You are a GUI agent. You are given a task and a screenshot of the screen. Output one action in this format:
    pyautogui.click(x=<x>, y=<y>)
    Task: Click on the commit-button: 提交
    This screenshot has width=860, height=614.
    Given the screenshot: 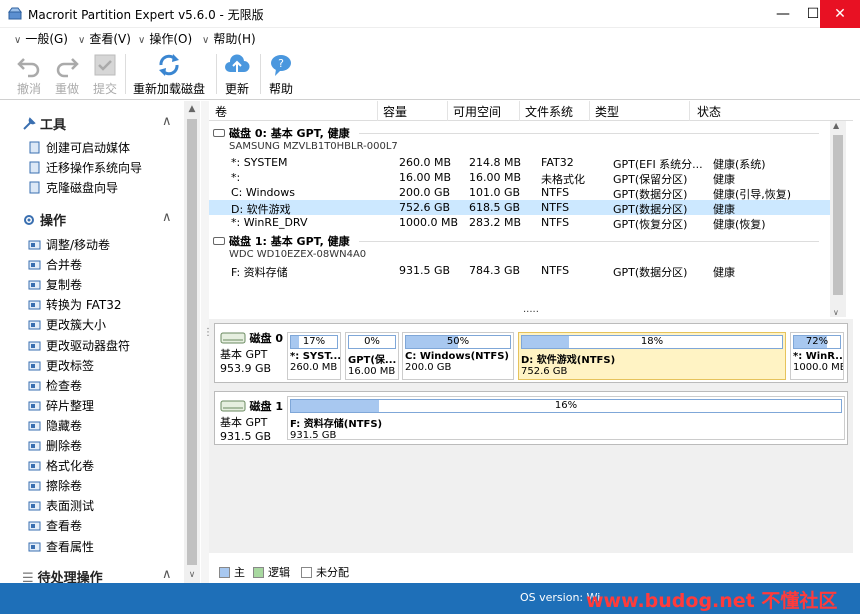 What is the action you would take?
    pyautogui.click(x=105, y=74)
    